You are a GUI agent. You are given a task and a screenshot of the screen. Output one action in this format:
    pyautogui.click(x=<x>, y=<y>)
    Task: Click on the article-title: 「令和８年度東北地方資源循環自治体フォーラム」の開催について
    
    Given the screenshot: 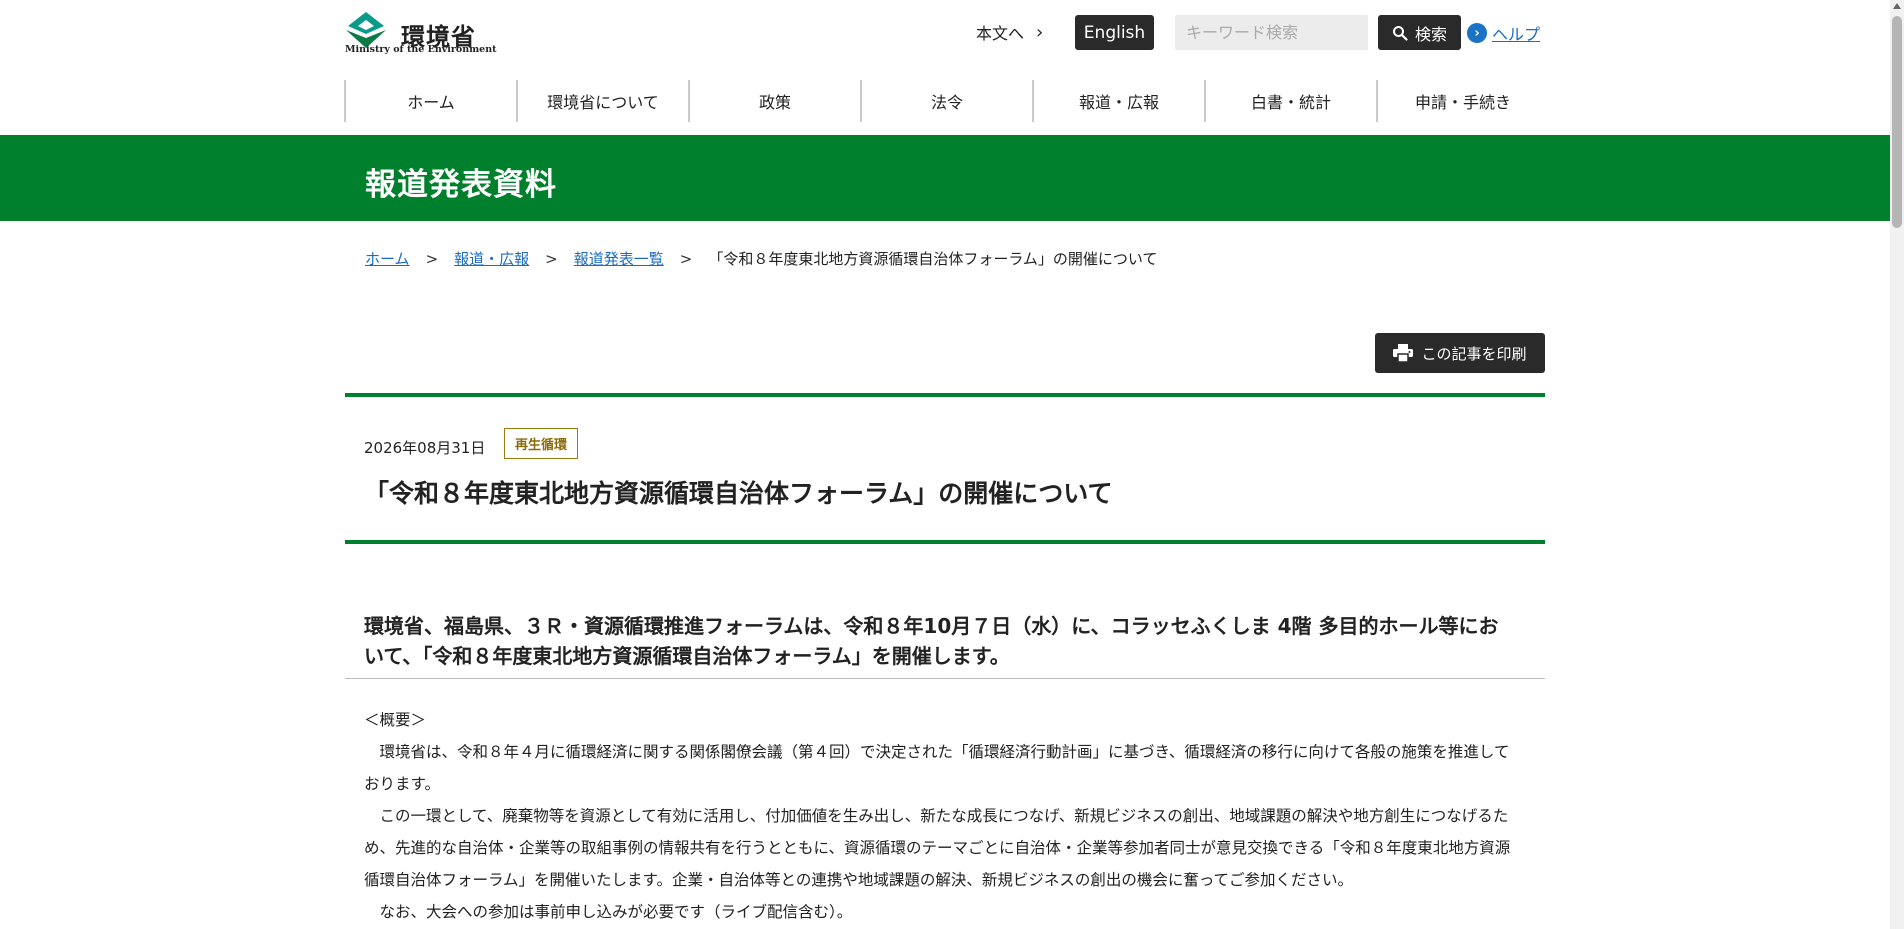 What is the action you would take?
    pyautogui.click(x=738, y=493)
    